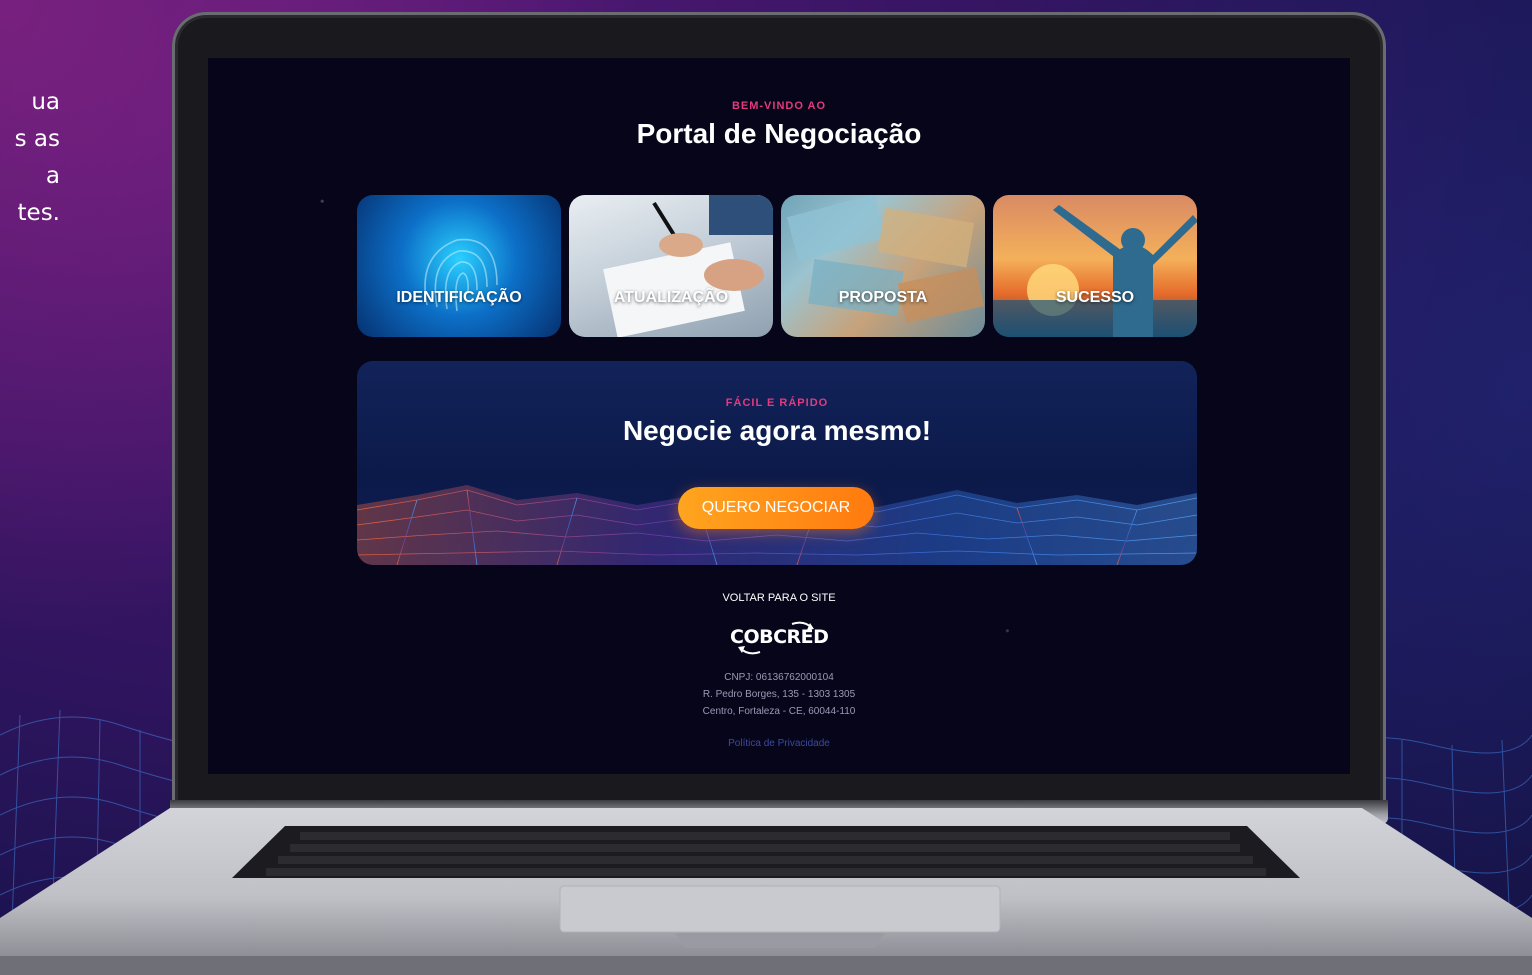 The width and height of the screenshot is (1532, 975). What do you see at coordinates (776, 508) in the screenshot?
I see `quero-negociar-button: QUERO NEGOCIAR` at bounding box center [776, 508].